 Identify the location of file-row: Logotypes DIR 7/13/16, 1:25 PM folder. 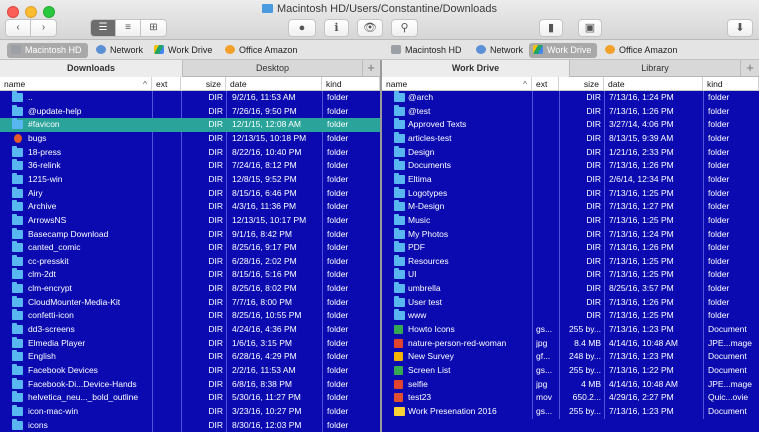
(570, 193).